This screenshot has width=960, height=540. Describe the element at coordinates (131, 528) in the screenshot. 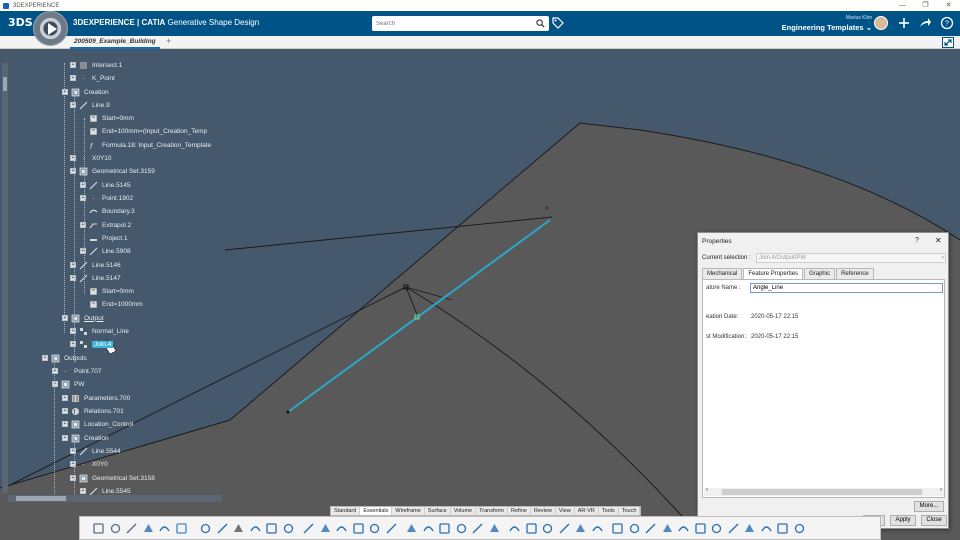

I see `paste-icon` at that location.